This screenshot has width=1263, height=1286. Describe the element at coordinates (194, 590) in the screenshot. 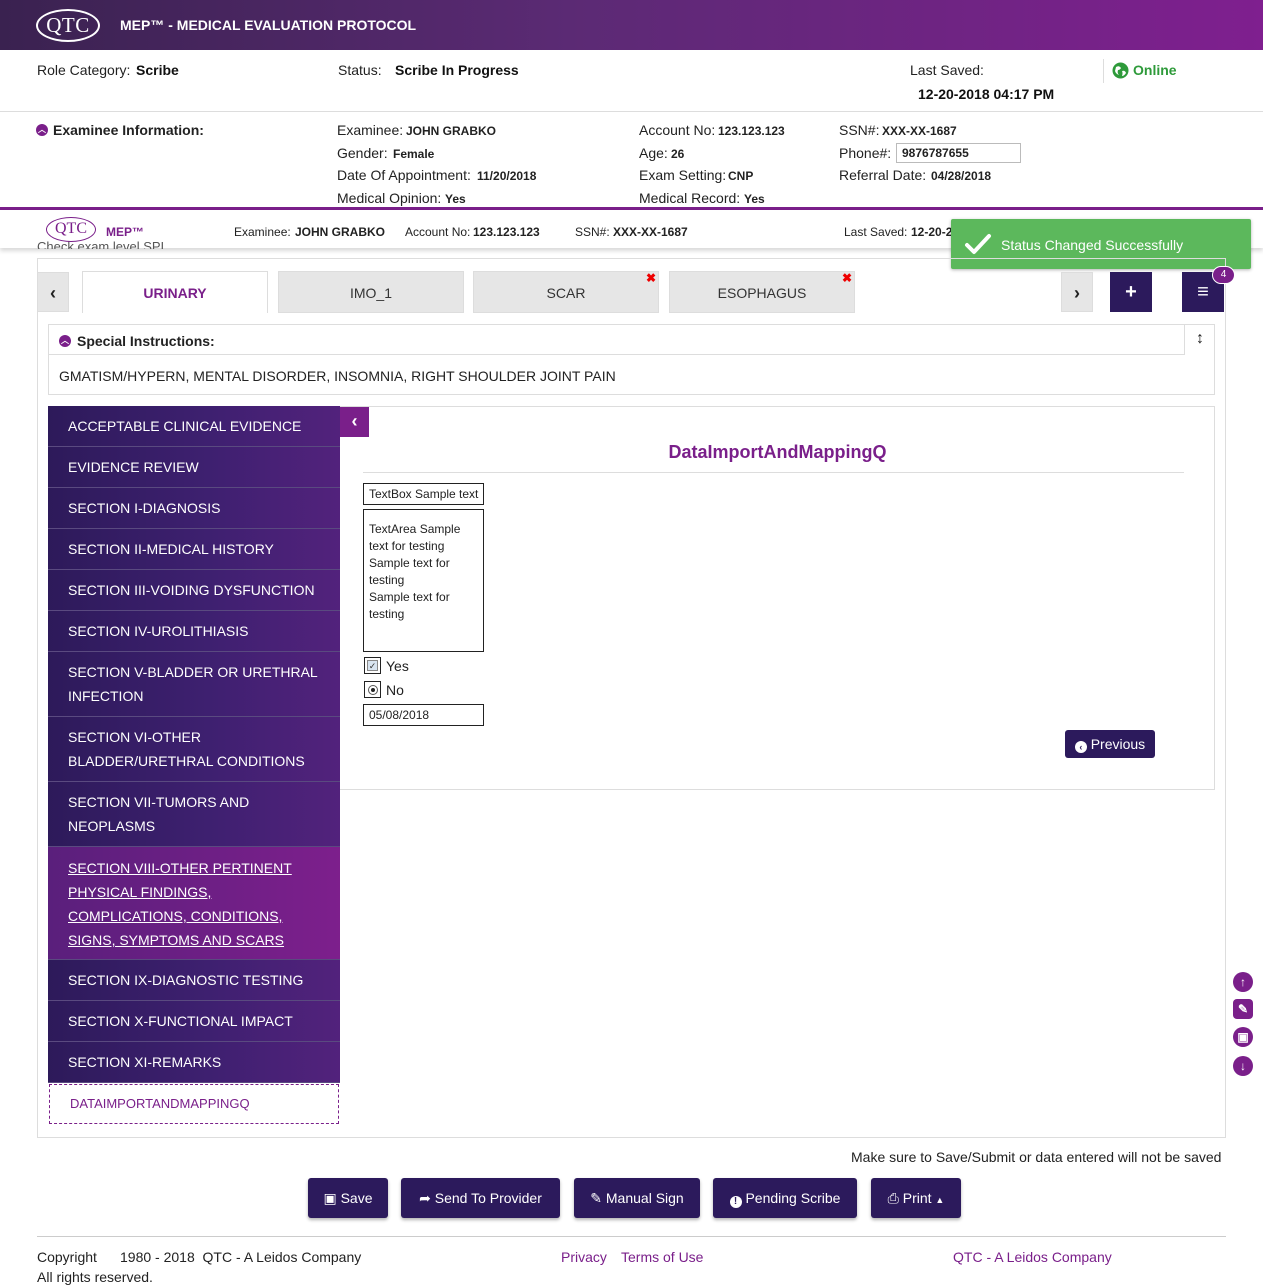

I see `sidebar-item: SECTION III-VOIDING DYSFUNCTION` at that location.